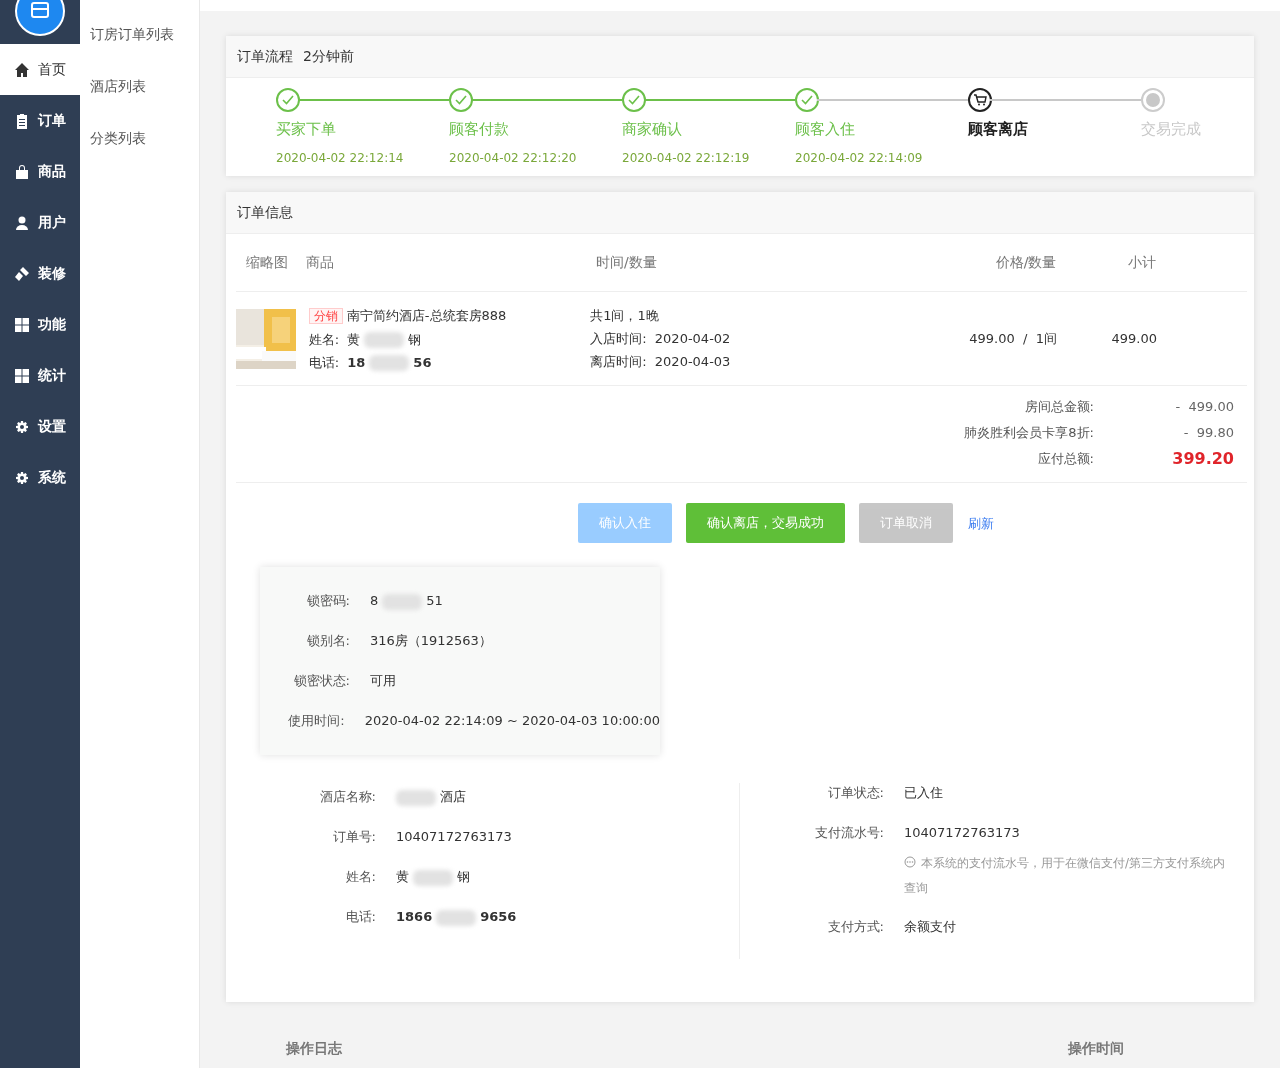  What do you see at coordinates (998, 129) in the screenshot?
I see `step-label: 顾客离店` at bounding box center [998, 129].